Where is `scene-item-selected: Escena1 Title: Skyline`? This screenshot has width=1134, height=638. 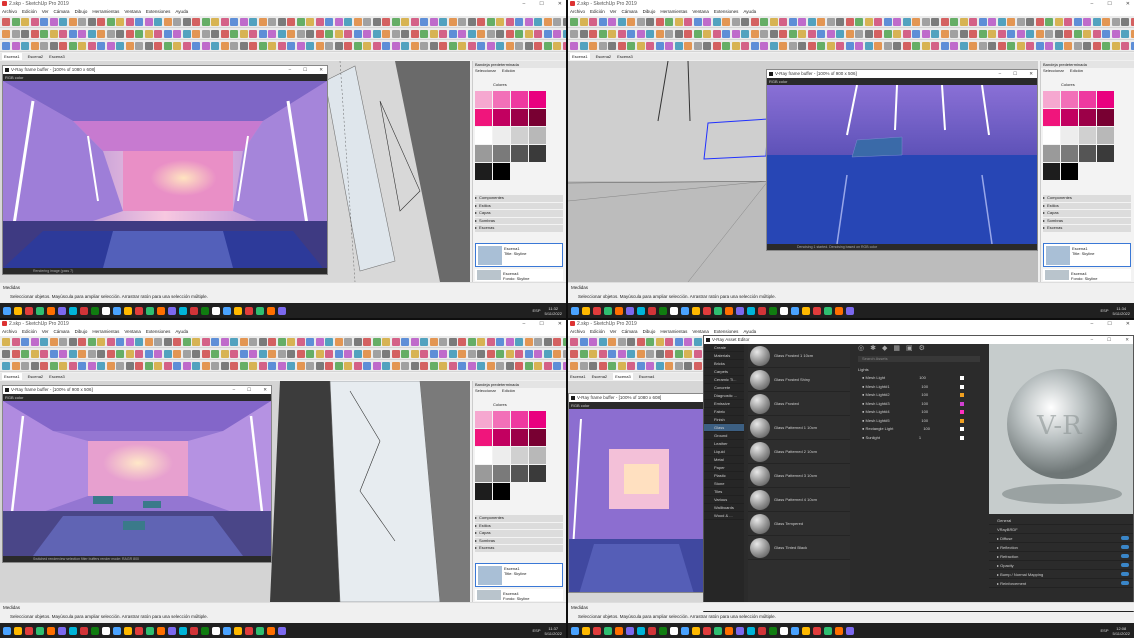 scene-item-selected: Escena1 Title: Skyline is located at coordinates (1087, 255).